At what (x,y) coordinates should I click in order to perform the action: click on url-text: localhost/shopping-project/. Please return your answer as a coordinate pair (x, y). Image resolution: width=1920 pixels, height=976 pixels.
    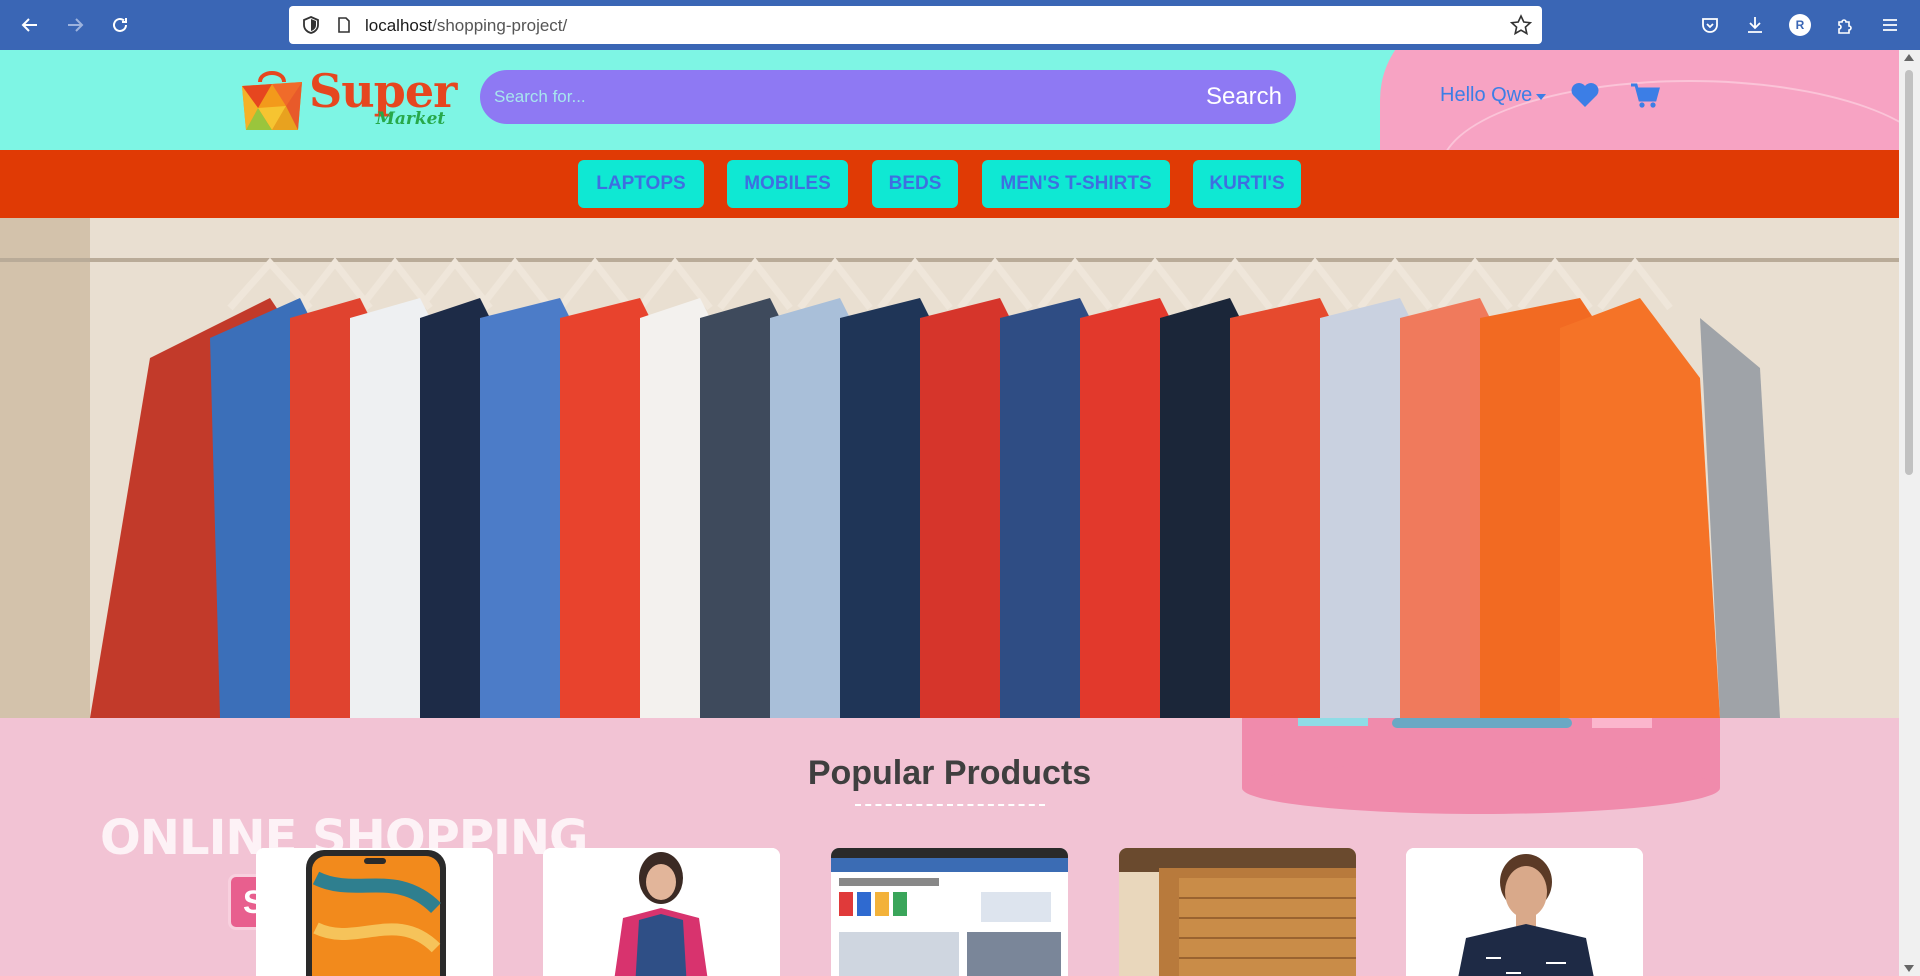
    Looking at the image, I should click on (466, 26).